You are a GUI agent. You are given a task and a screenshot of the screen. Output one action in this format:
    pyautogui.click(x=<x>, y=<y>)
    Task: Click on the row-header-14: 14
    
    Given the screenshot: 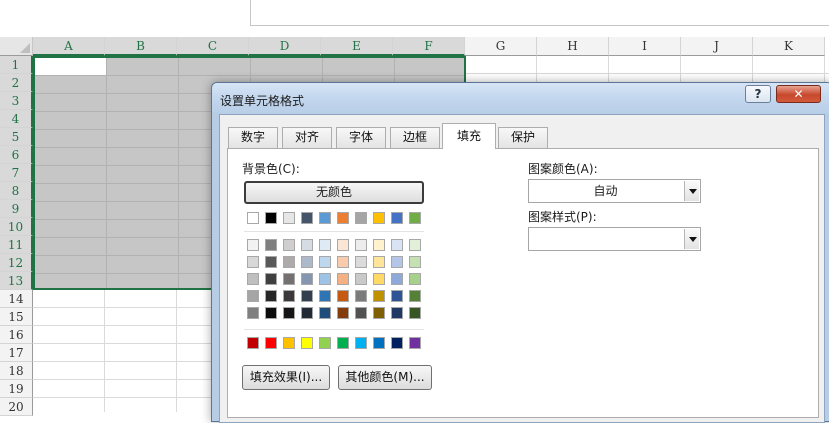 What is the action you would take?
    pyautogui.click(x=16, y=299)
    